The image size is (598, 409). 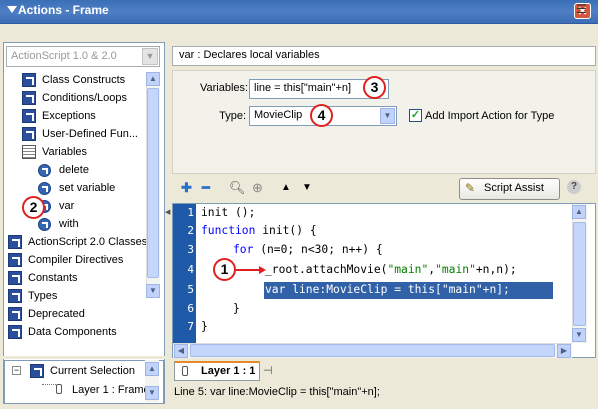 What do you see at coordinates (299, 33) in the screenshot?
I see `options-row` at bounding box center [299, 33].